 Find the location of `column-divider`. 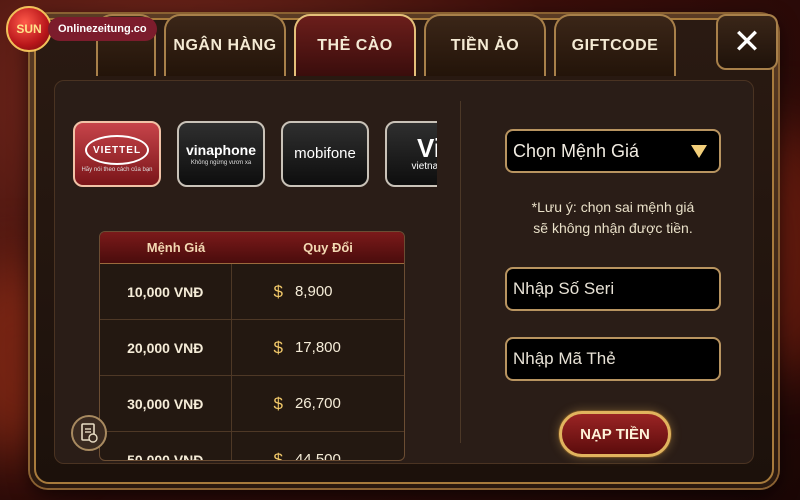

column-divider is located at coordinates (460, 272).